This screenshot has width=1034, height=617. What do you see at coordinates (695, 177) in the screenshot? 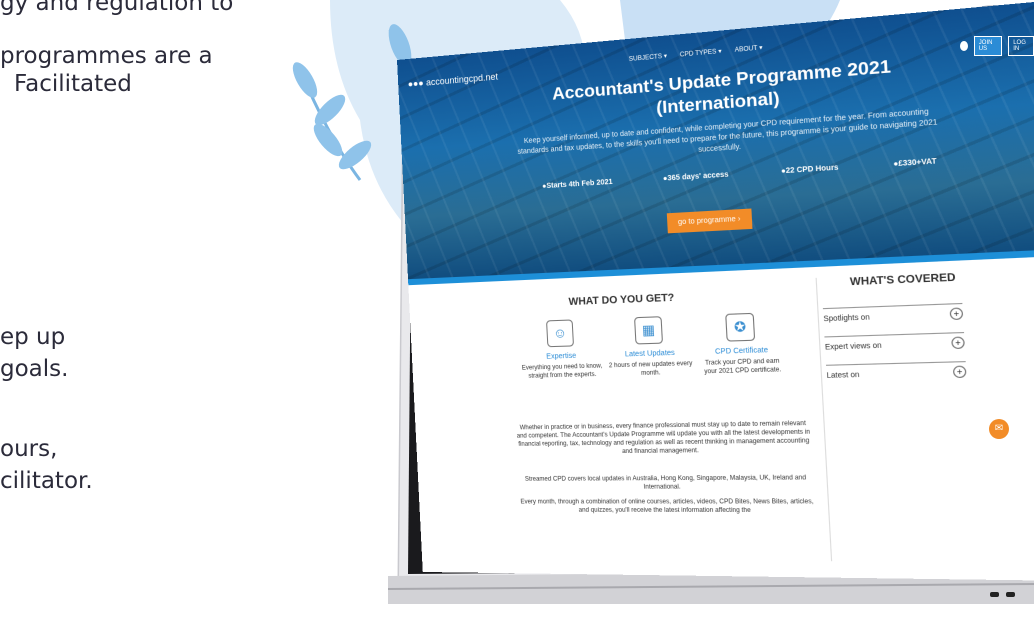
I see `access-duration: 365 days' access` at bounding box center [695, 177].